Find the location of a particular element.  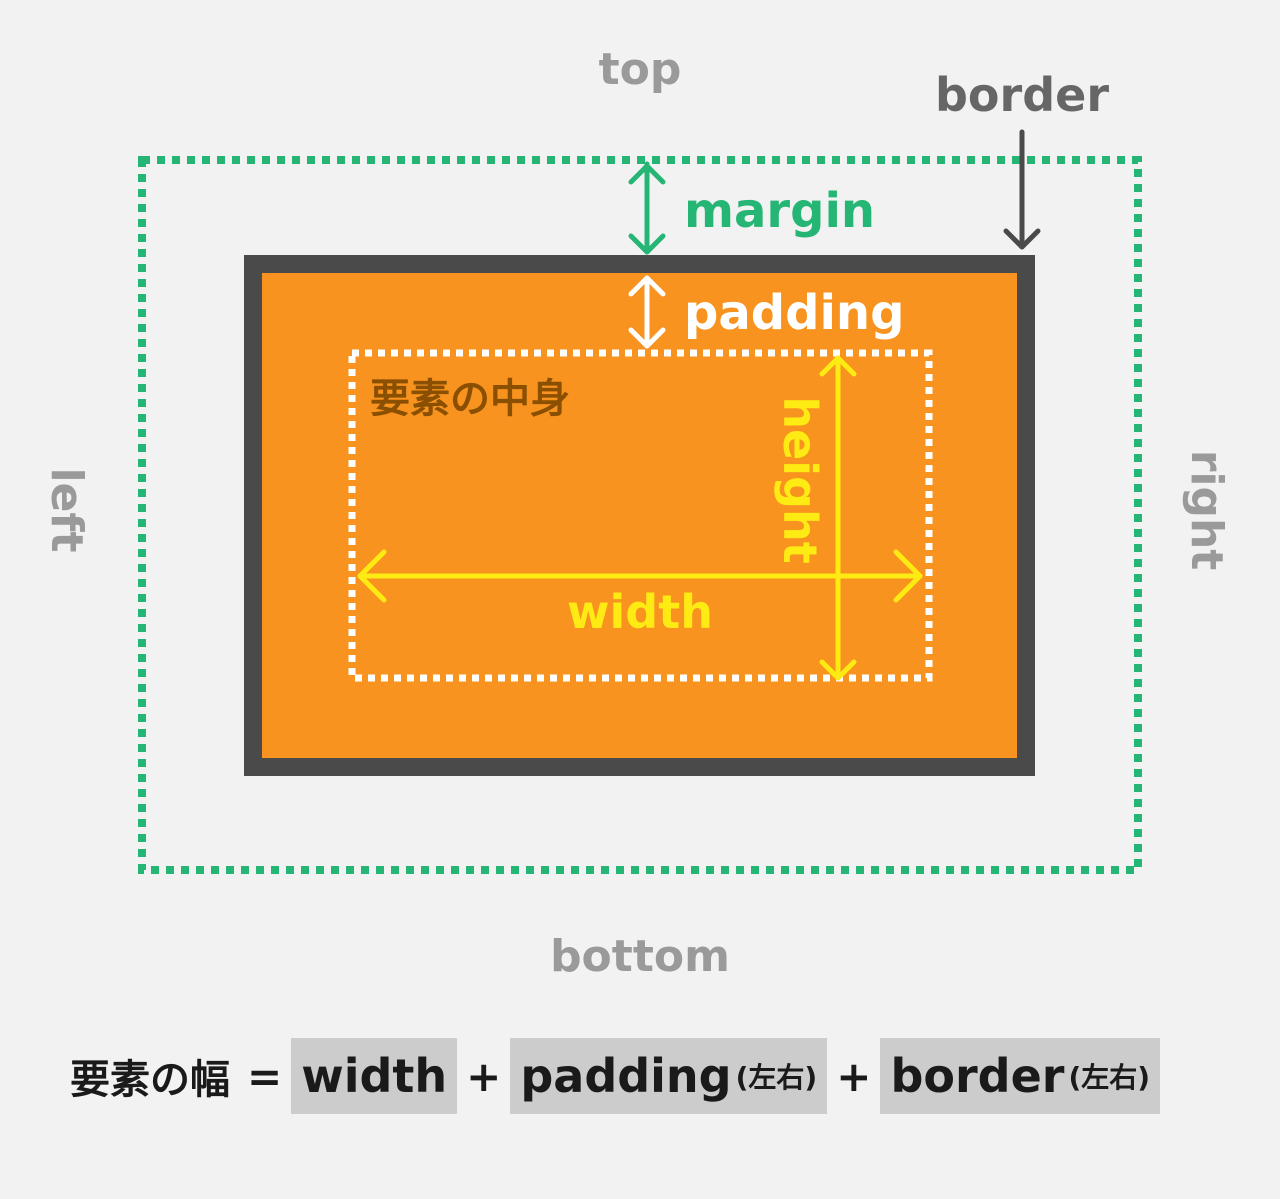

formula-term-border-suffix: (左右) is located at coordinates (1109, 1077).